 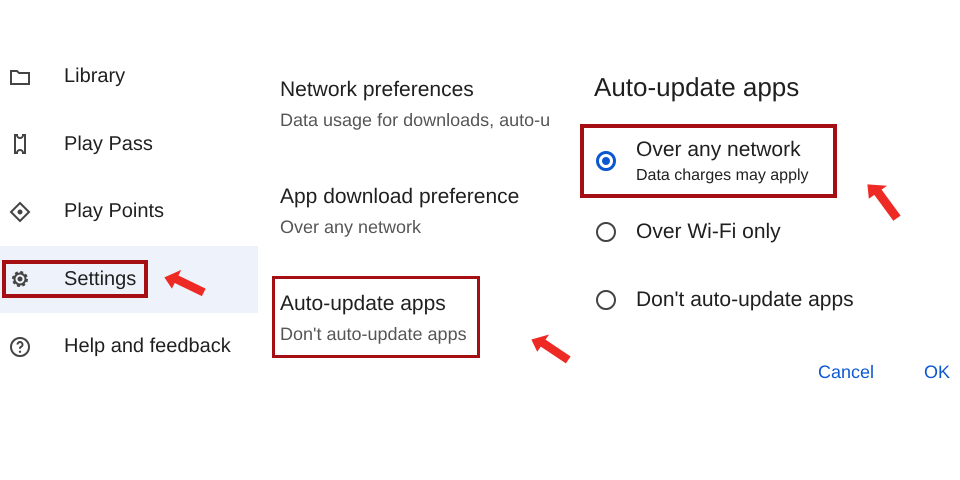 What do you see at coordinates (376, 317) in the screenshot?
I see `settings-item: Auto-update apps Don't auto-update apps` at bounding box center [376, 317].